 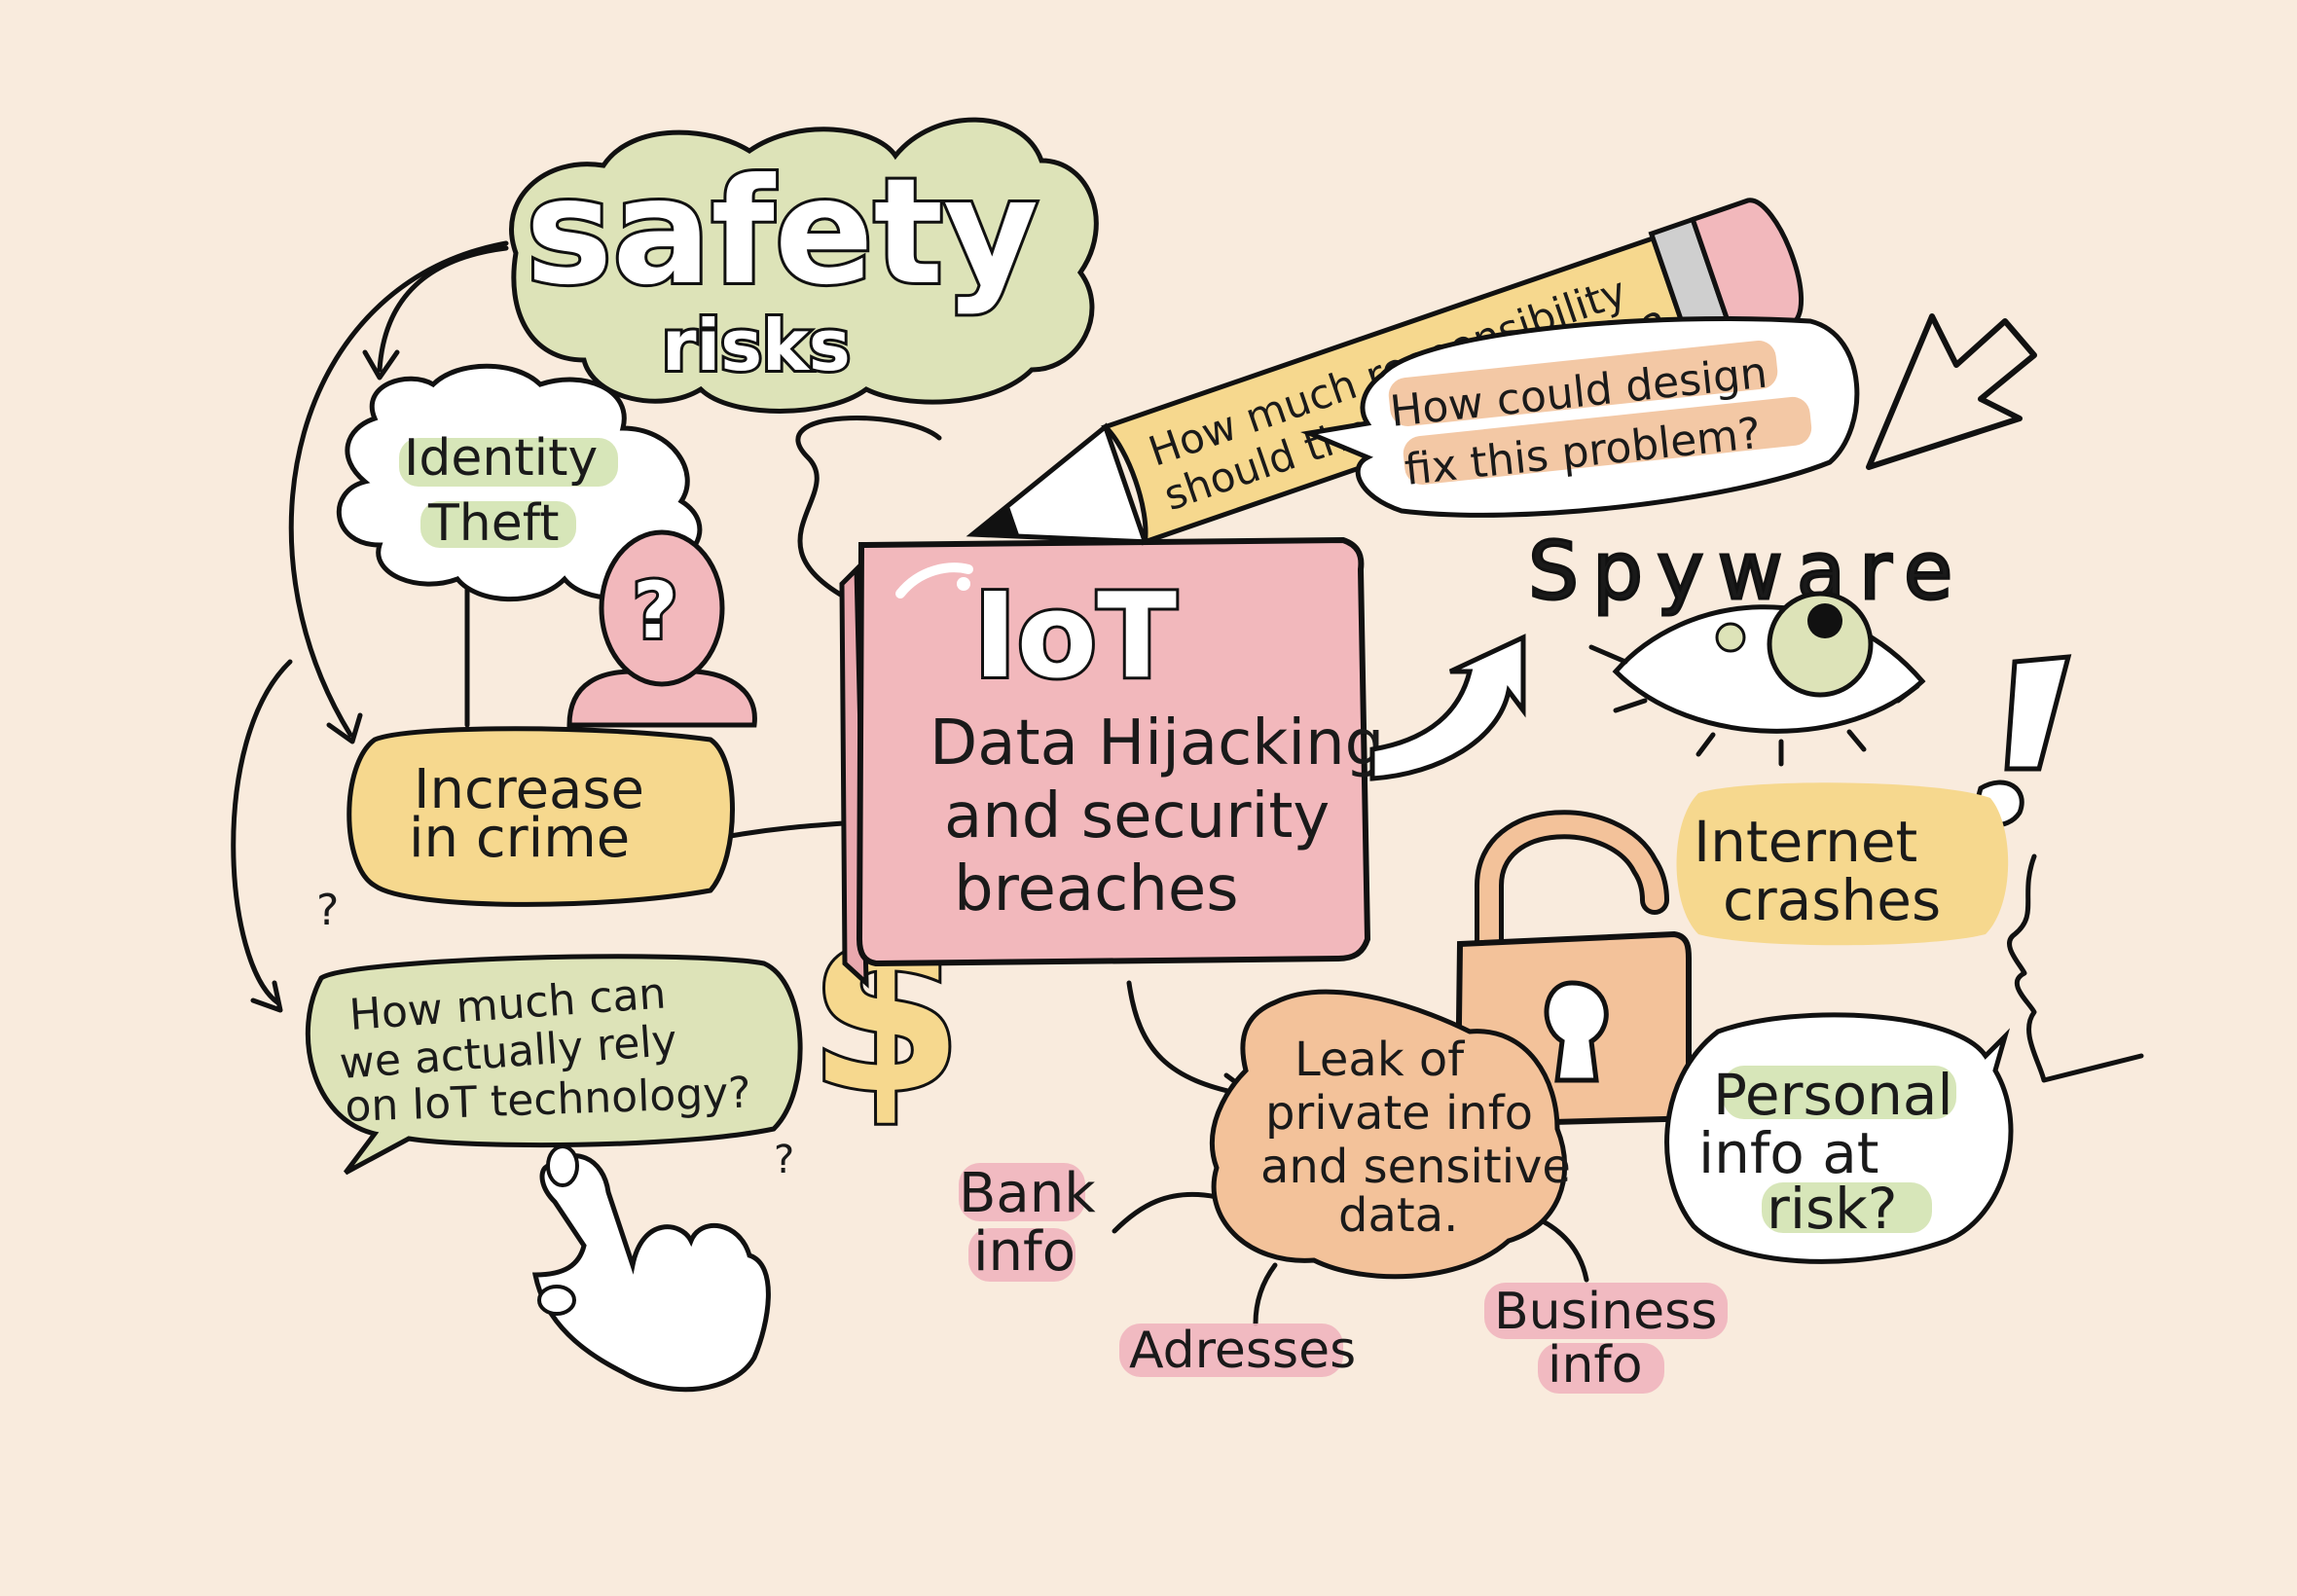 I want to click on internet-crashes-node: Internet crashes, so click(x=1842, y=864).